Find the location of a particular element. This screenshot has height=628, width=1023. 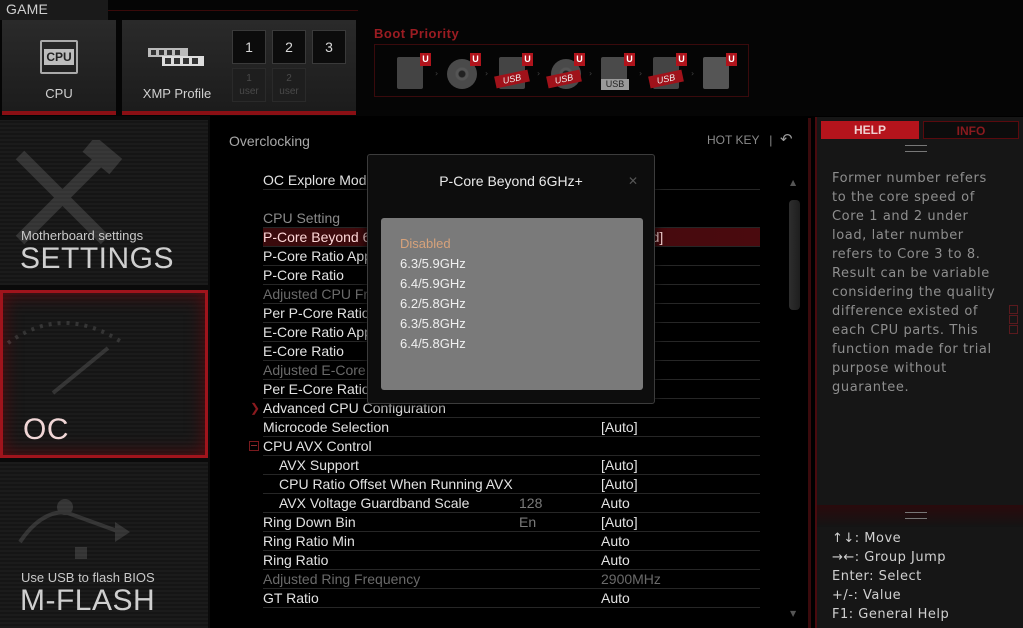

setting-row: Ring Down Bin En [Auto] is located at coordinates (511, 522).